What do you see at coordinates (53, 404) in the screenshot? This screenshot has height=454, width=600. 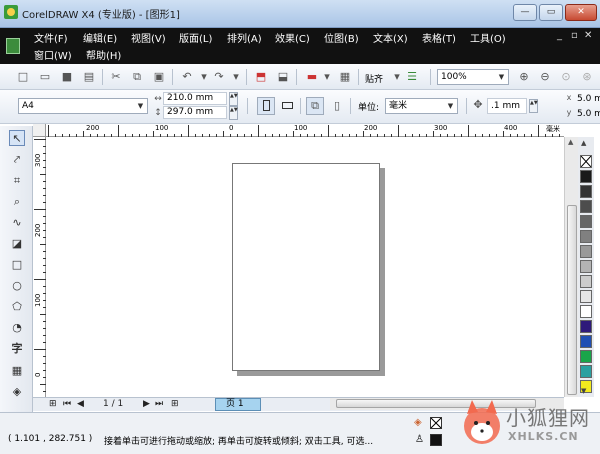 I see `add-page-before-icon: ⊞` at bounding box center [53, 404].